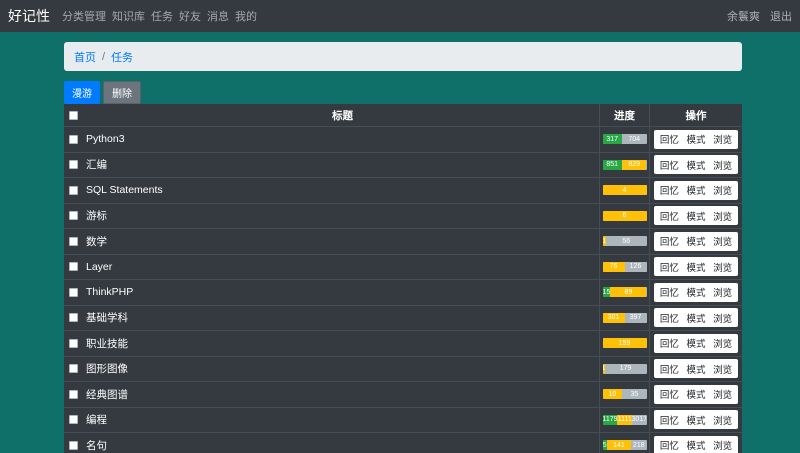 Image resolution: width=800 pixels, height=453 pixels. What do you see at coordinates (162, 16) in the screenshot?
I see `nav-link-tasks: 任务` at bounding box center [162, 16].